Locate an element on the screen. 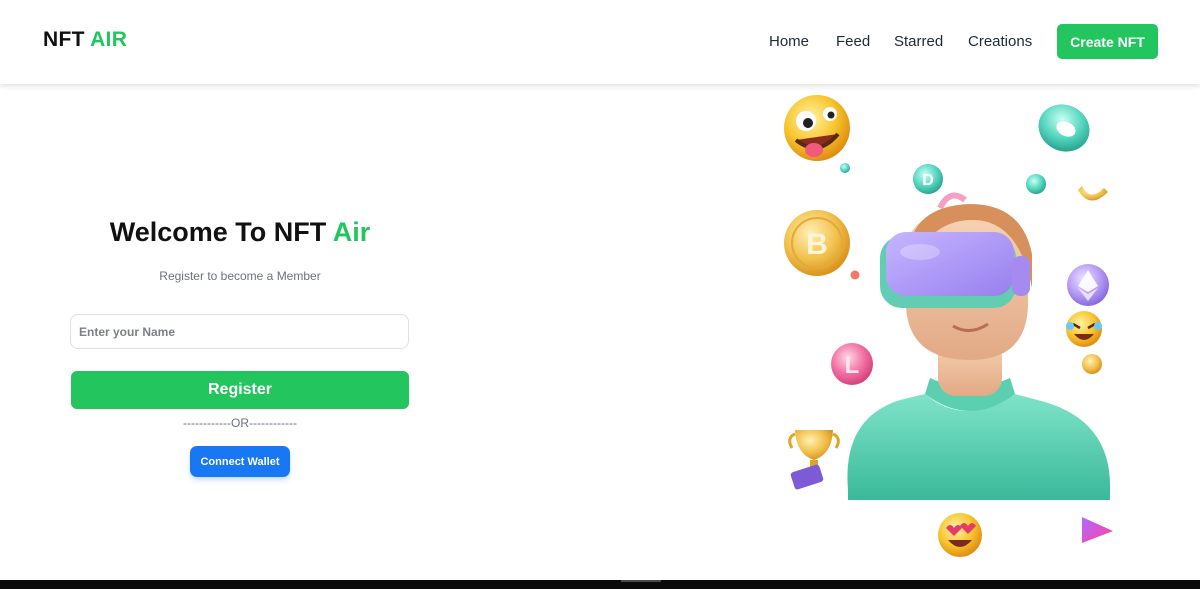 Image resolution: width=1200 pixels, height=589 pixels. register-subtitle: Register to become a Member is located at coordinates (240, 276).